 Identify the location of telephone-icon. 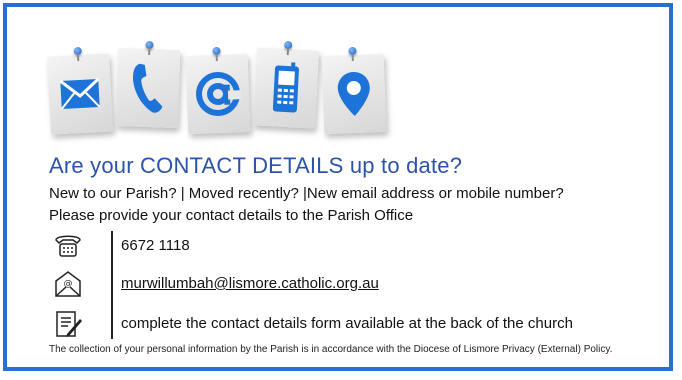
(68, 246).